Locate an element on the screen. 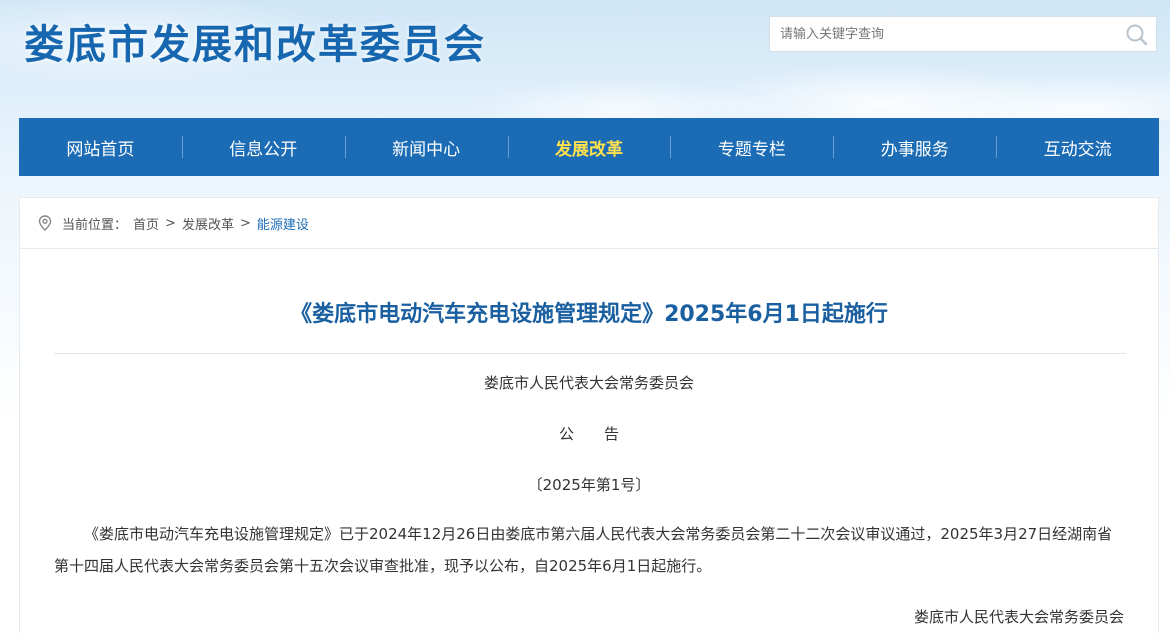 The width and height of the screenshot is (1170, 633). search-icon is located at coordinates (1137, 35).